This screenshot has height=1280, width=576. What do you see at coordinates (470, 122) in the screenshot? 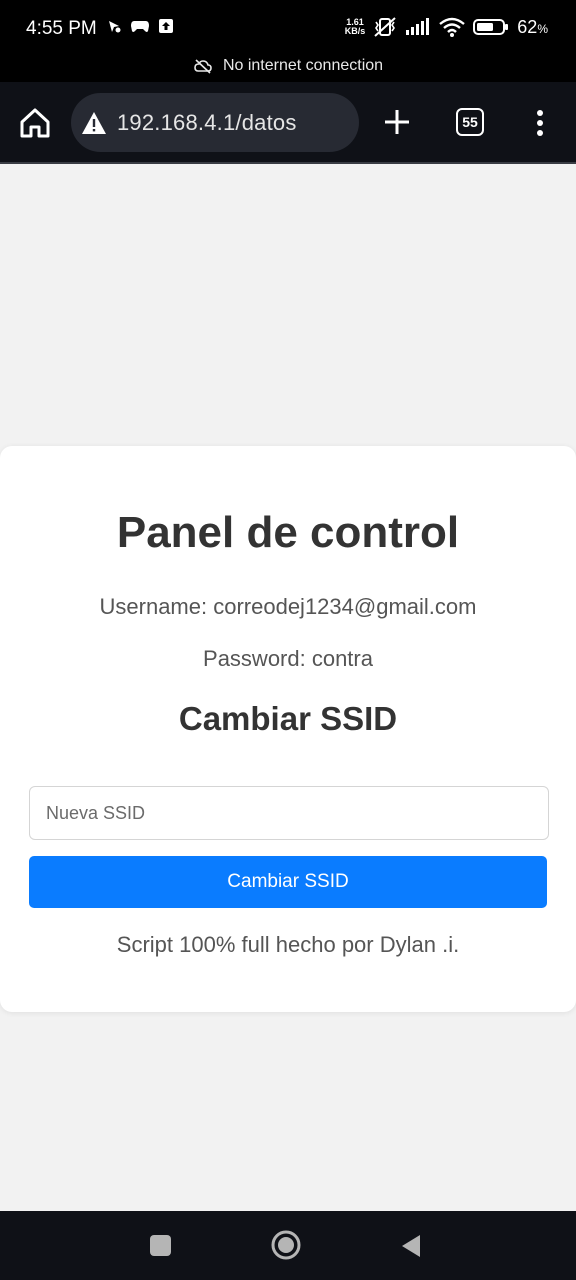
I see `tab-switcher-button: 55` at bounding box center [470, 122].